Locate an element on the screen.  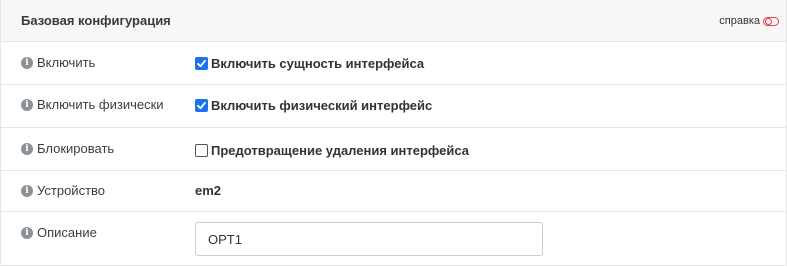
label-text: Устройство is located at coordinates (71, 190).